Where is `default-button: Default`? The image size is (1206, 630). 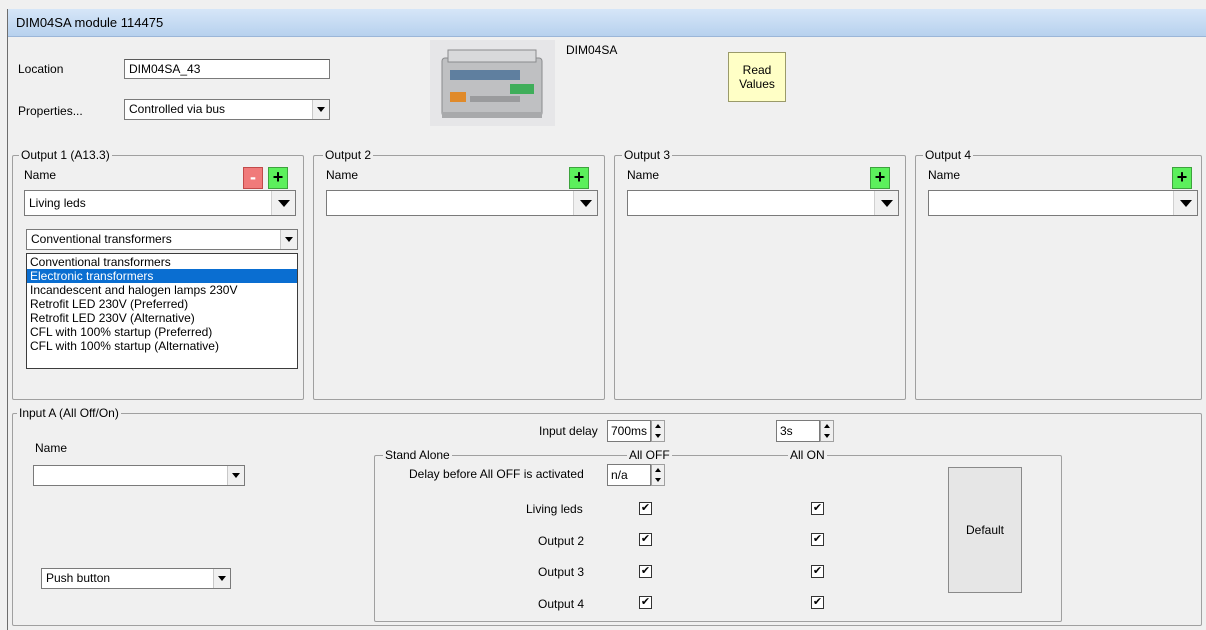
default-button: Default is located at coordinates (985, 530).